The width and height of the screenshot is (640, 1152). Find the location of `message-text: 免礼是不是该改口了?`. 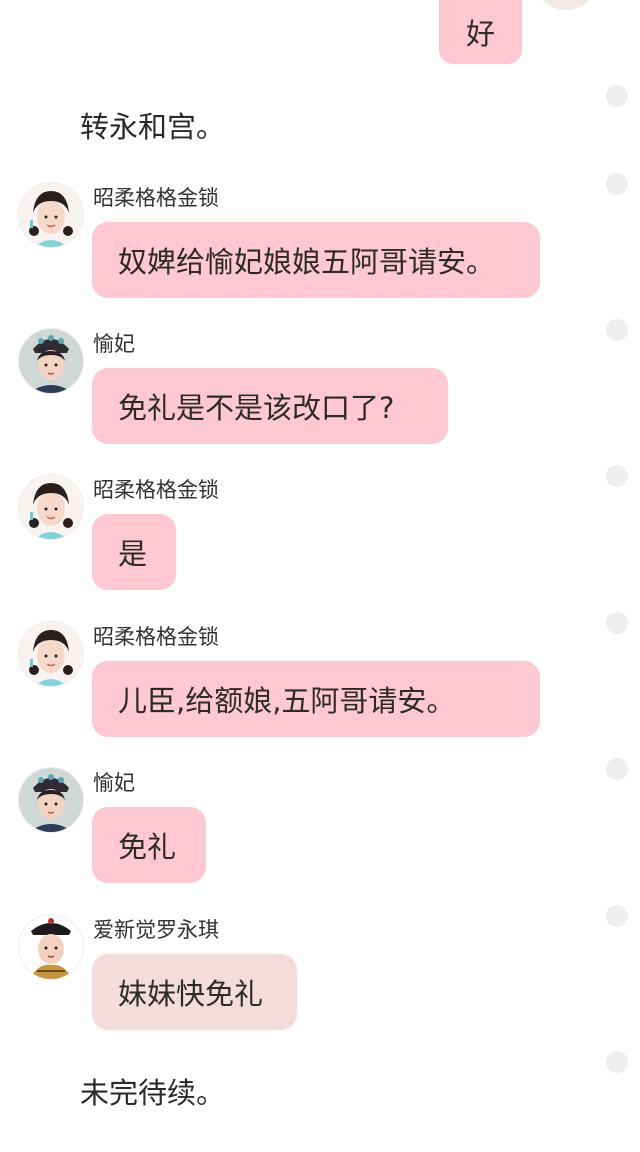

message-text: 免礼是不是该改口了? is located at coordinates (256, 408).